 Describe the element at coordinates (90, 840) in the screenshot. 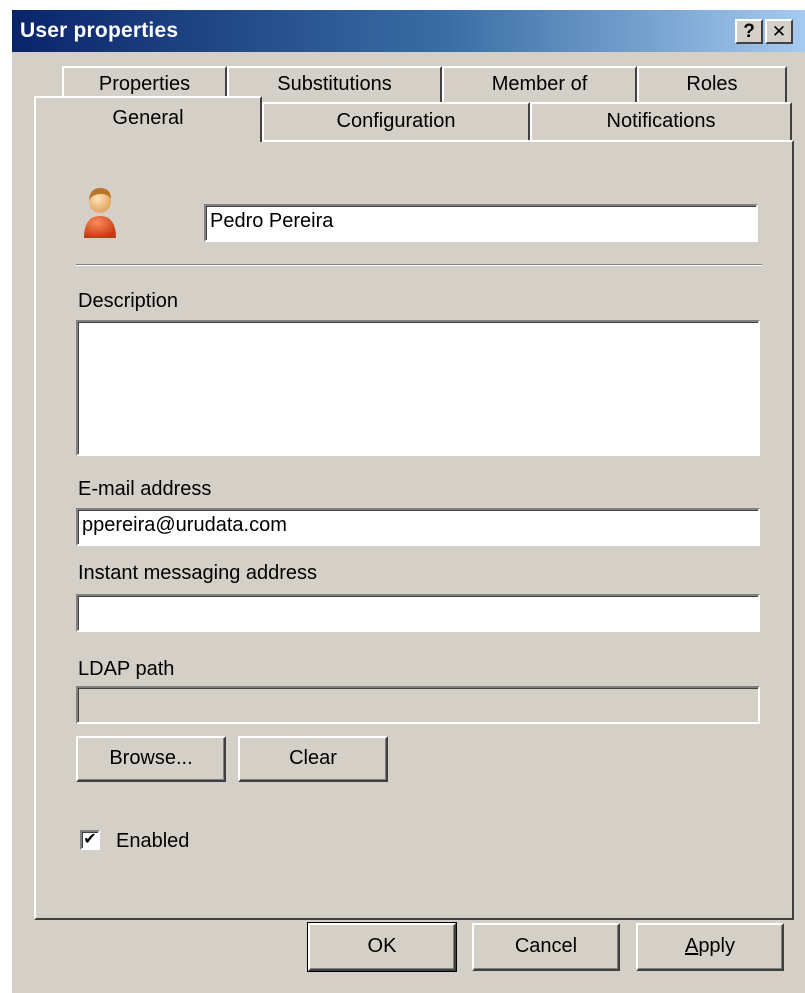

I see `enabled-checkbox: ✔` at that location.